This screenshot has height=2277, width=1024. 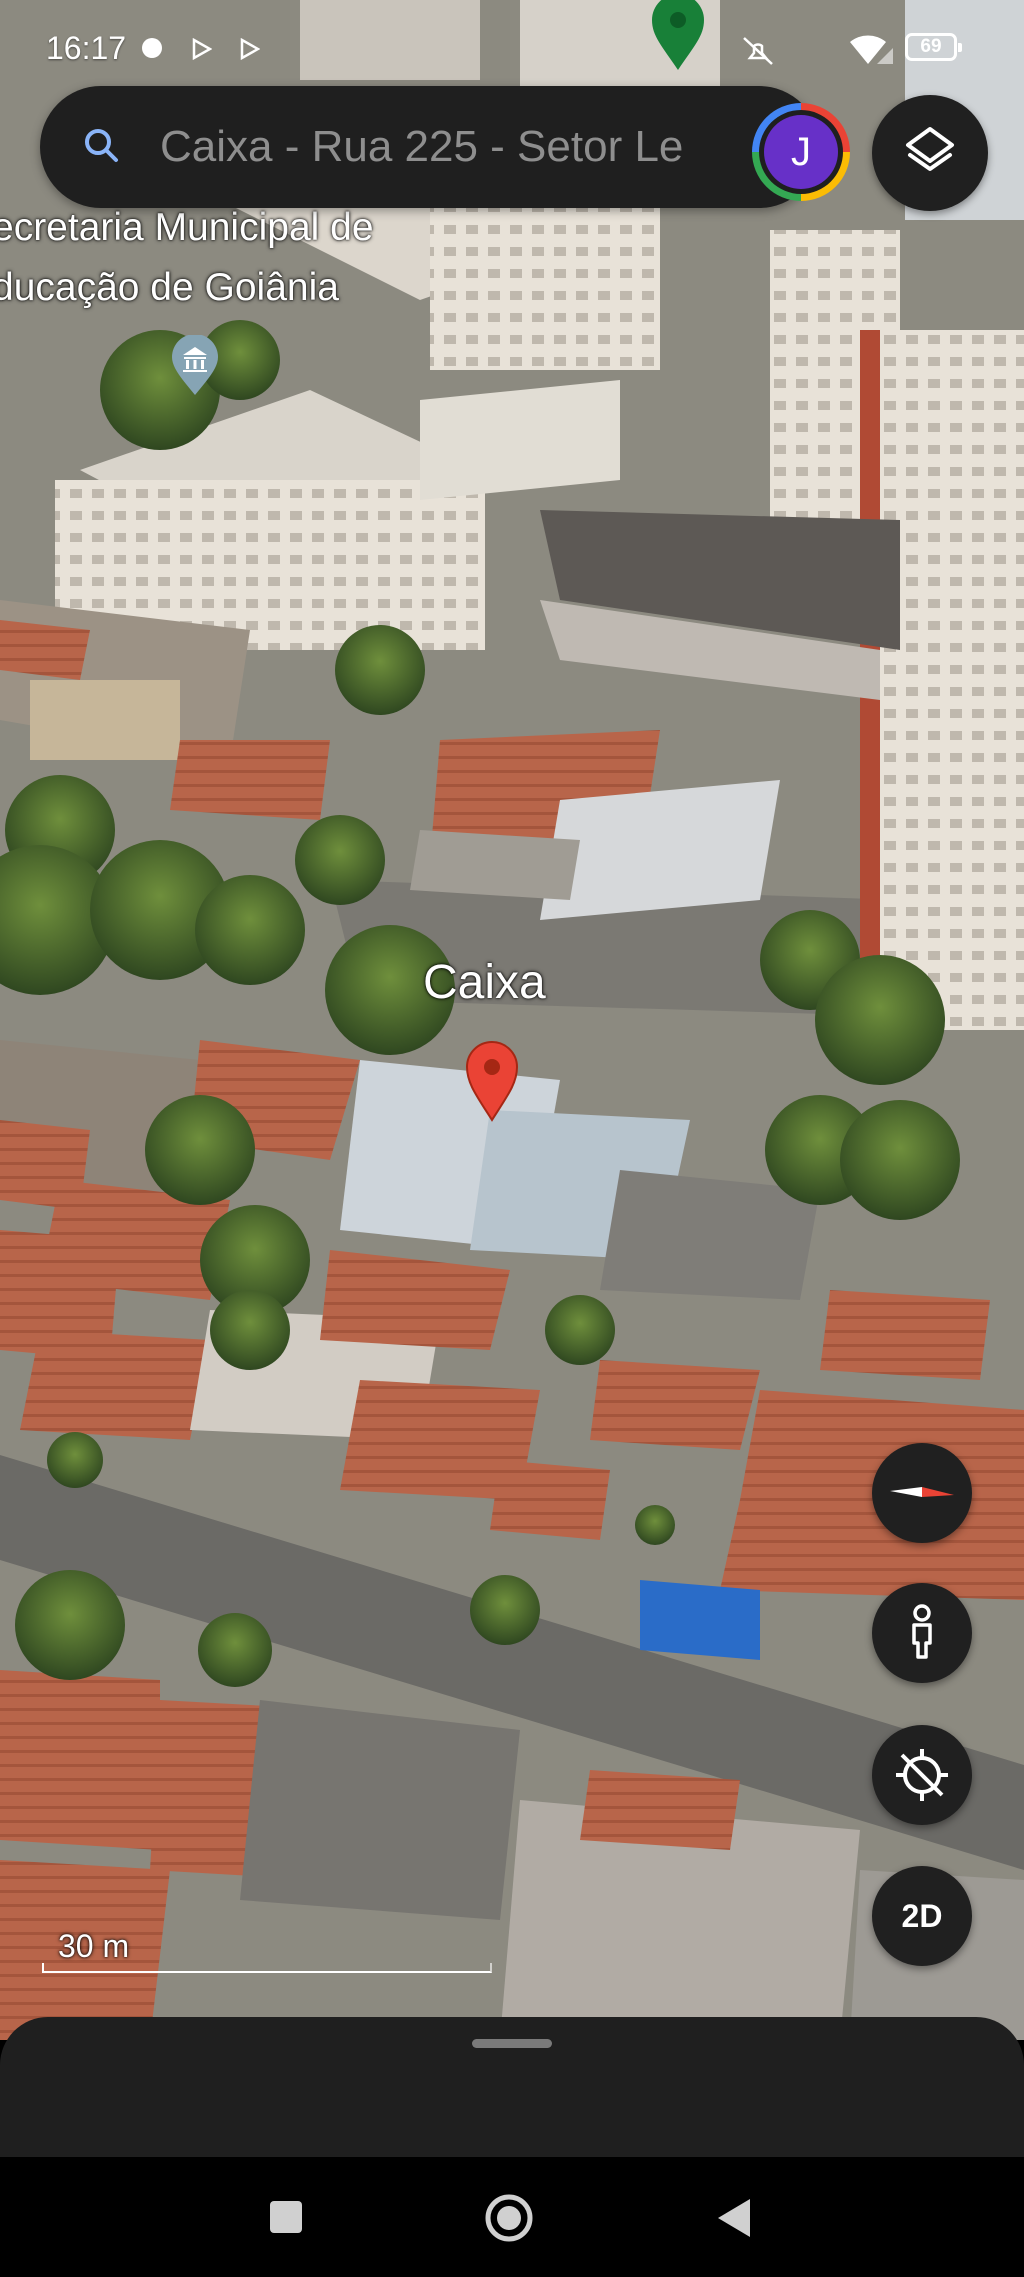 I want to click on pegman-icon, so click(x=922, y=1631).